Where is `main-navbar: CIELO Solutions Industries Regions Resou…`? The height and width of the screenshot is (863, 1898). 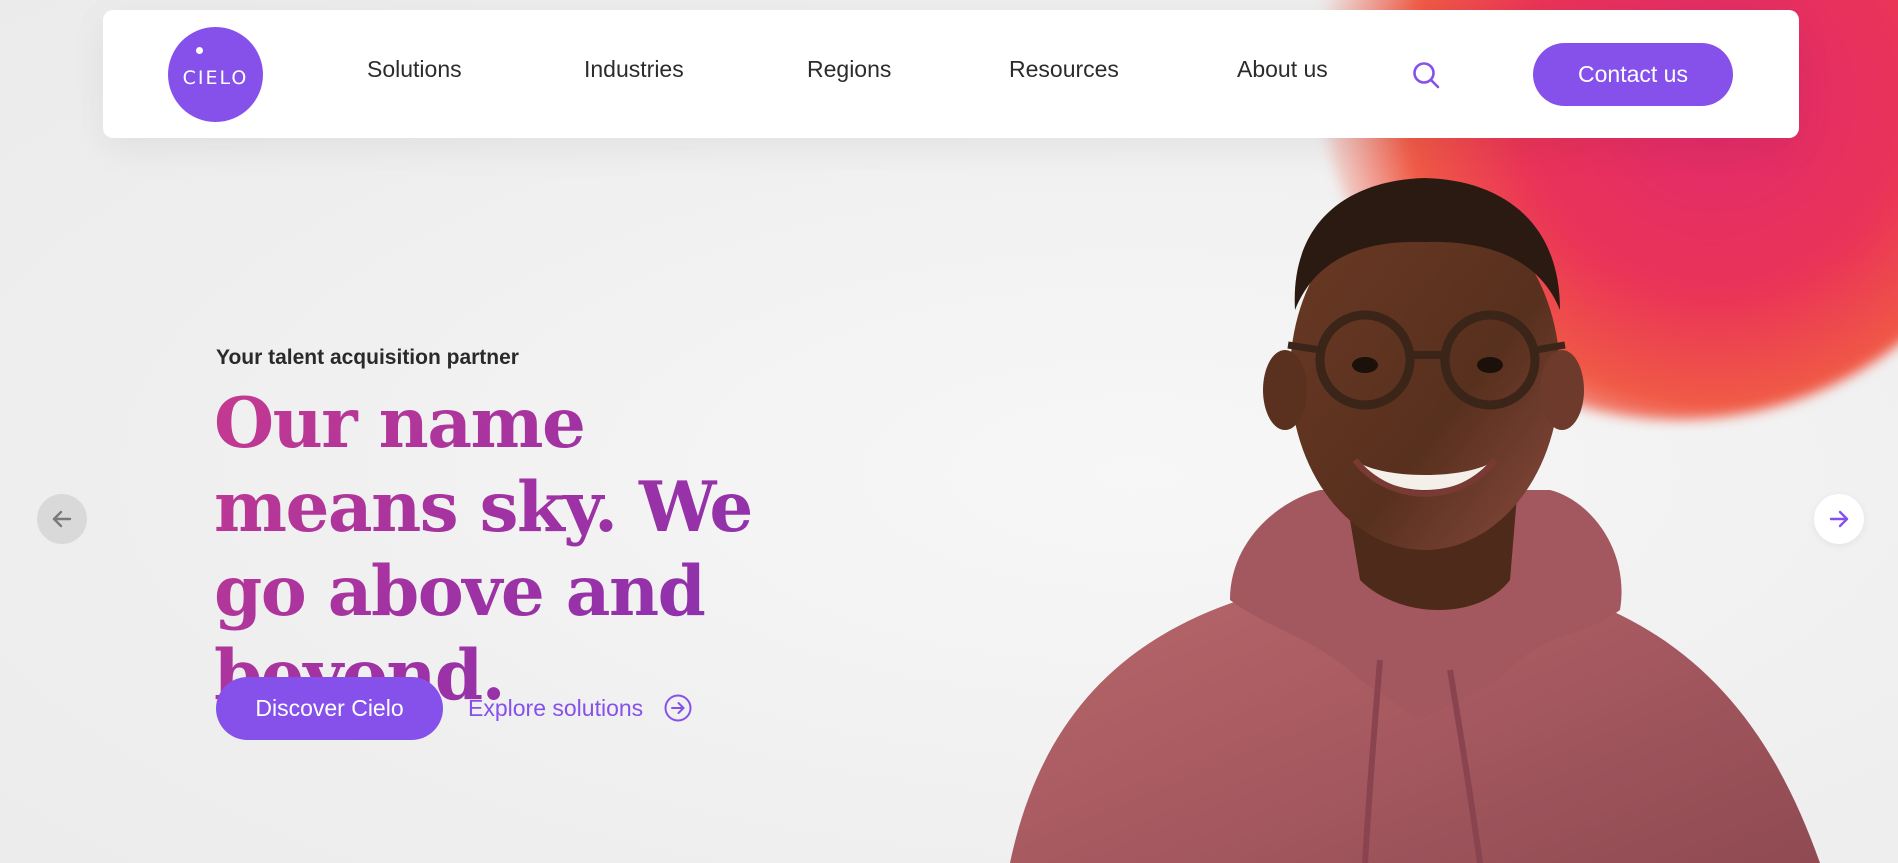 main-navbar: CIELO Solutions Industries Regions Resou… is located at coordinates (951, 74).